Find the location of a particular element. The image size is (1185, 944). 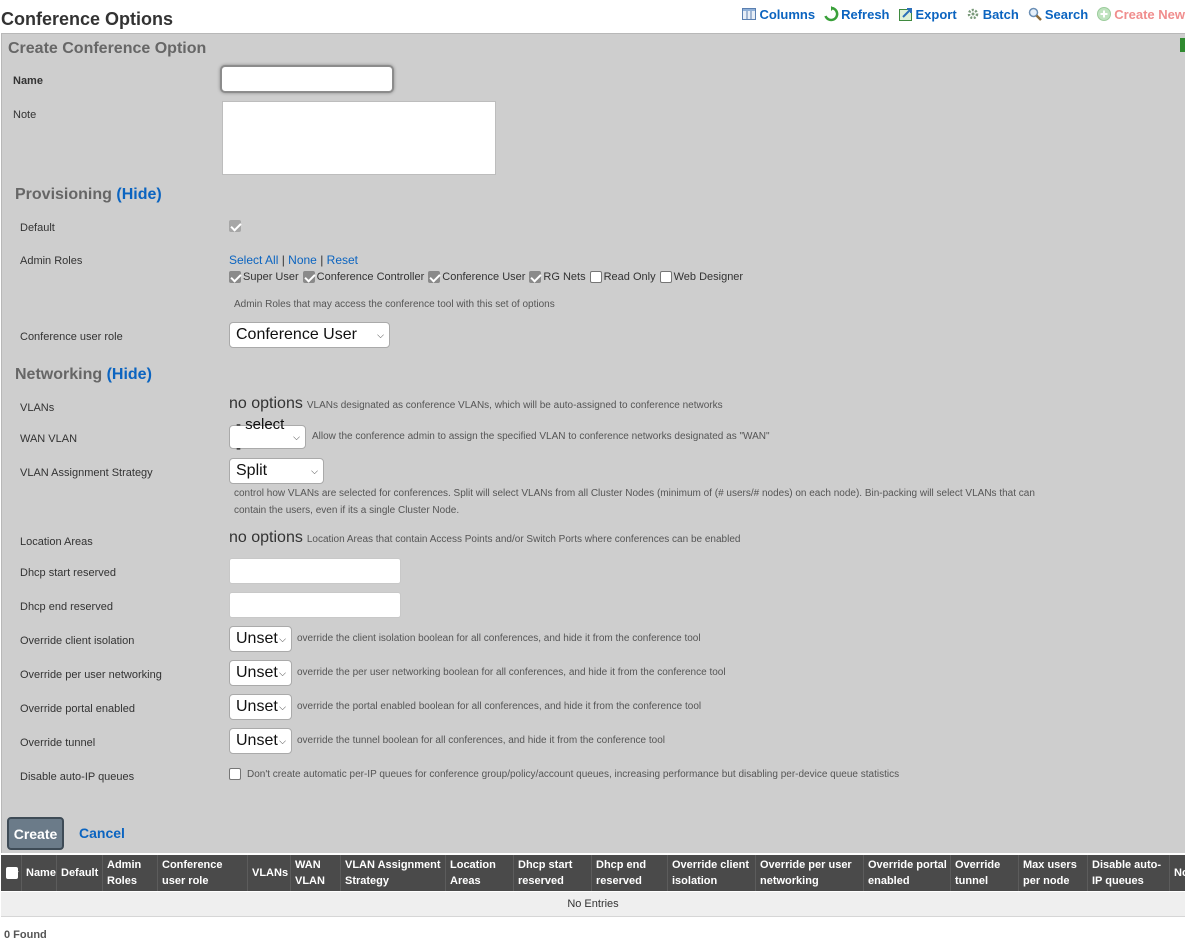

admin-roles-links: Select All | None | Reset is located at coordinates (294, 260).